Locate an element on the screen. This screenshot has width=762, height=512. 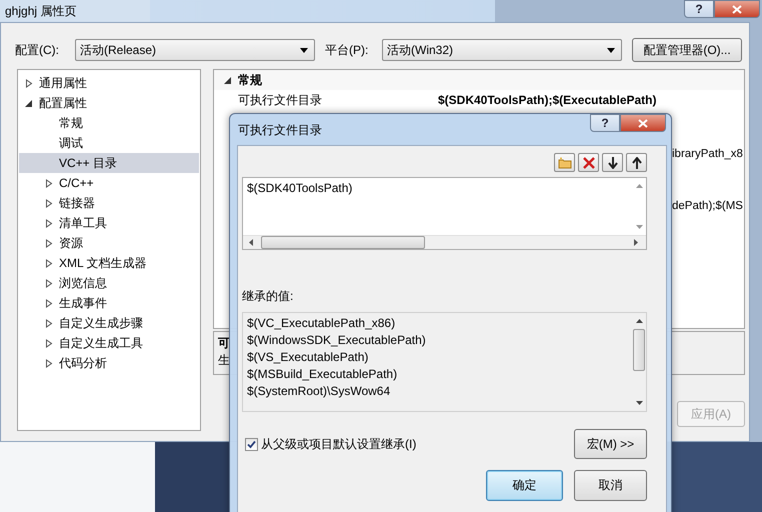
config-dropdown: 活动(Release) is located at coordinates (195, 50).